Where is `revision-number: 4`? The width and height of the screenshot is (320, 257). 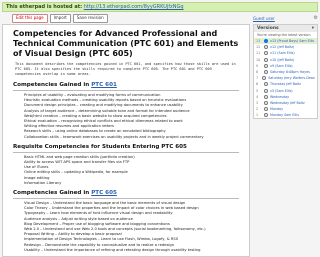
revision-number: 4 is located at coordinates (257, 96).